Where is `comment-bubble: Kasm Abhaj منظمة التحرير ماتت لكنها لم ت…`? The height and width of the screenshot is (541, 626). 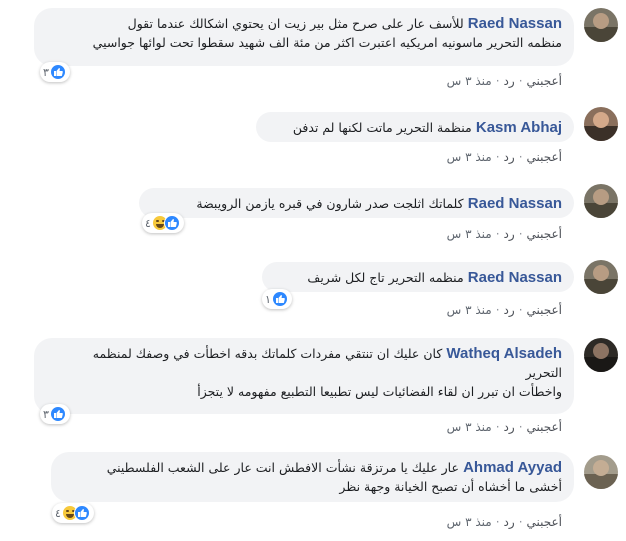
comment-bubble: Kasm Abhaj منظمة التحرير ماتت لكنها لم ت… is located at coordinates (415, 127).